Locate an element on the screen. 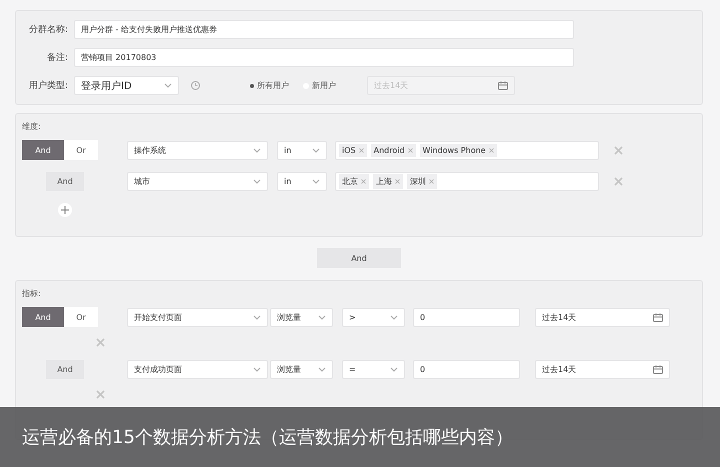 The width and height of the screenshot is (720, 467). radio-option: 所有用户 is located at coordinates (269, 85).